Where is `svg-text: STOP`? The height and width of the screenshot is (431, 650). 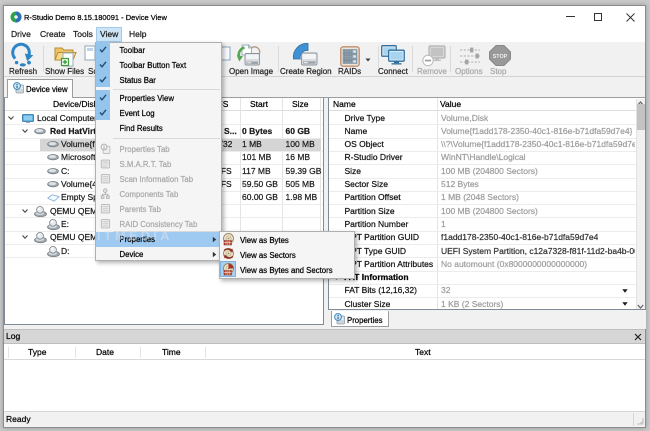
svg-text: STOP is located at coordinates (500, 57).